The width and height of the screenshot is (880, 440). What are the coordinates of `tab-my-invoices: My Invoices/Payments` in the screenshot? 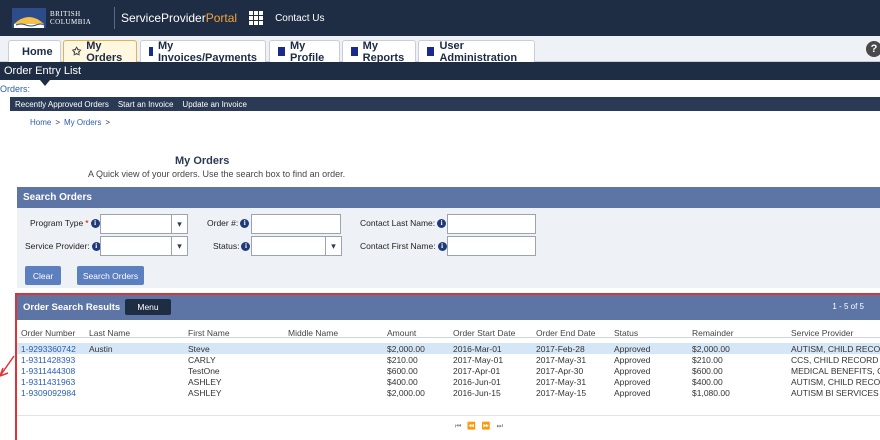 It's located at (203, 51).